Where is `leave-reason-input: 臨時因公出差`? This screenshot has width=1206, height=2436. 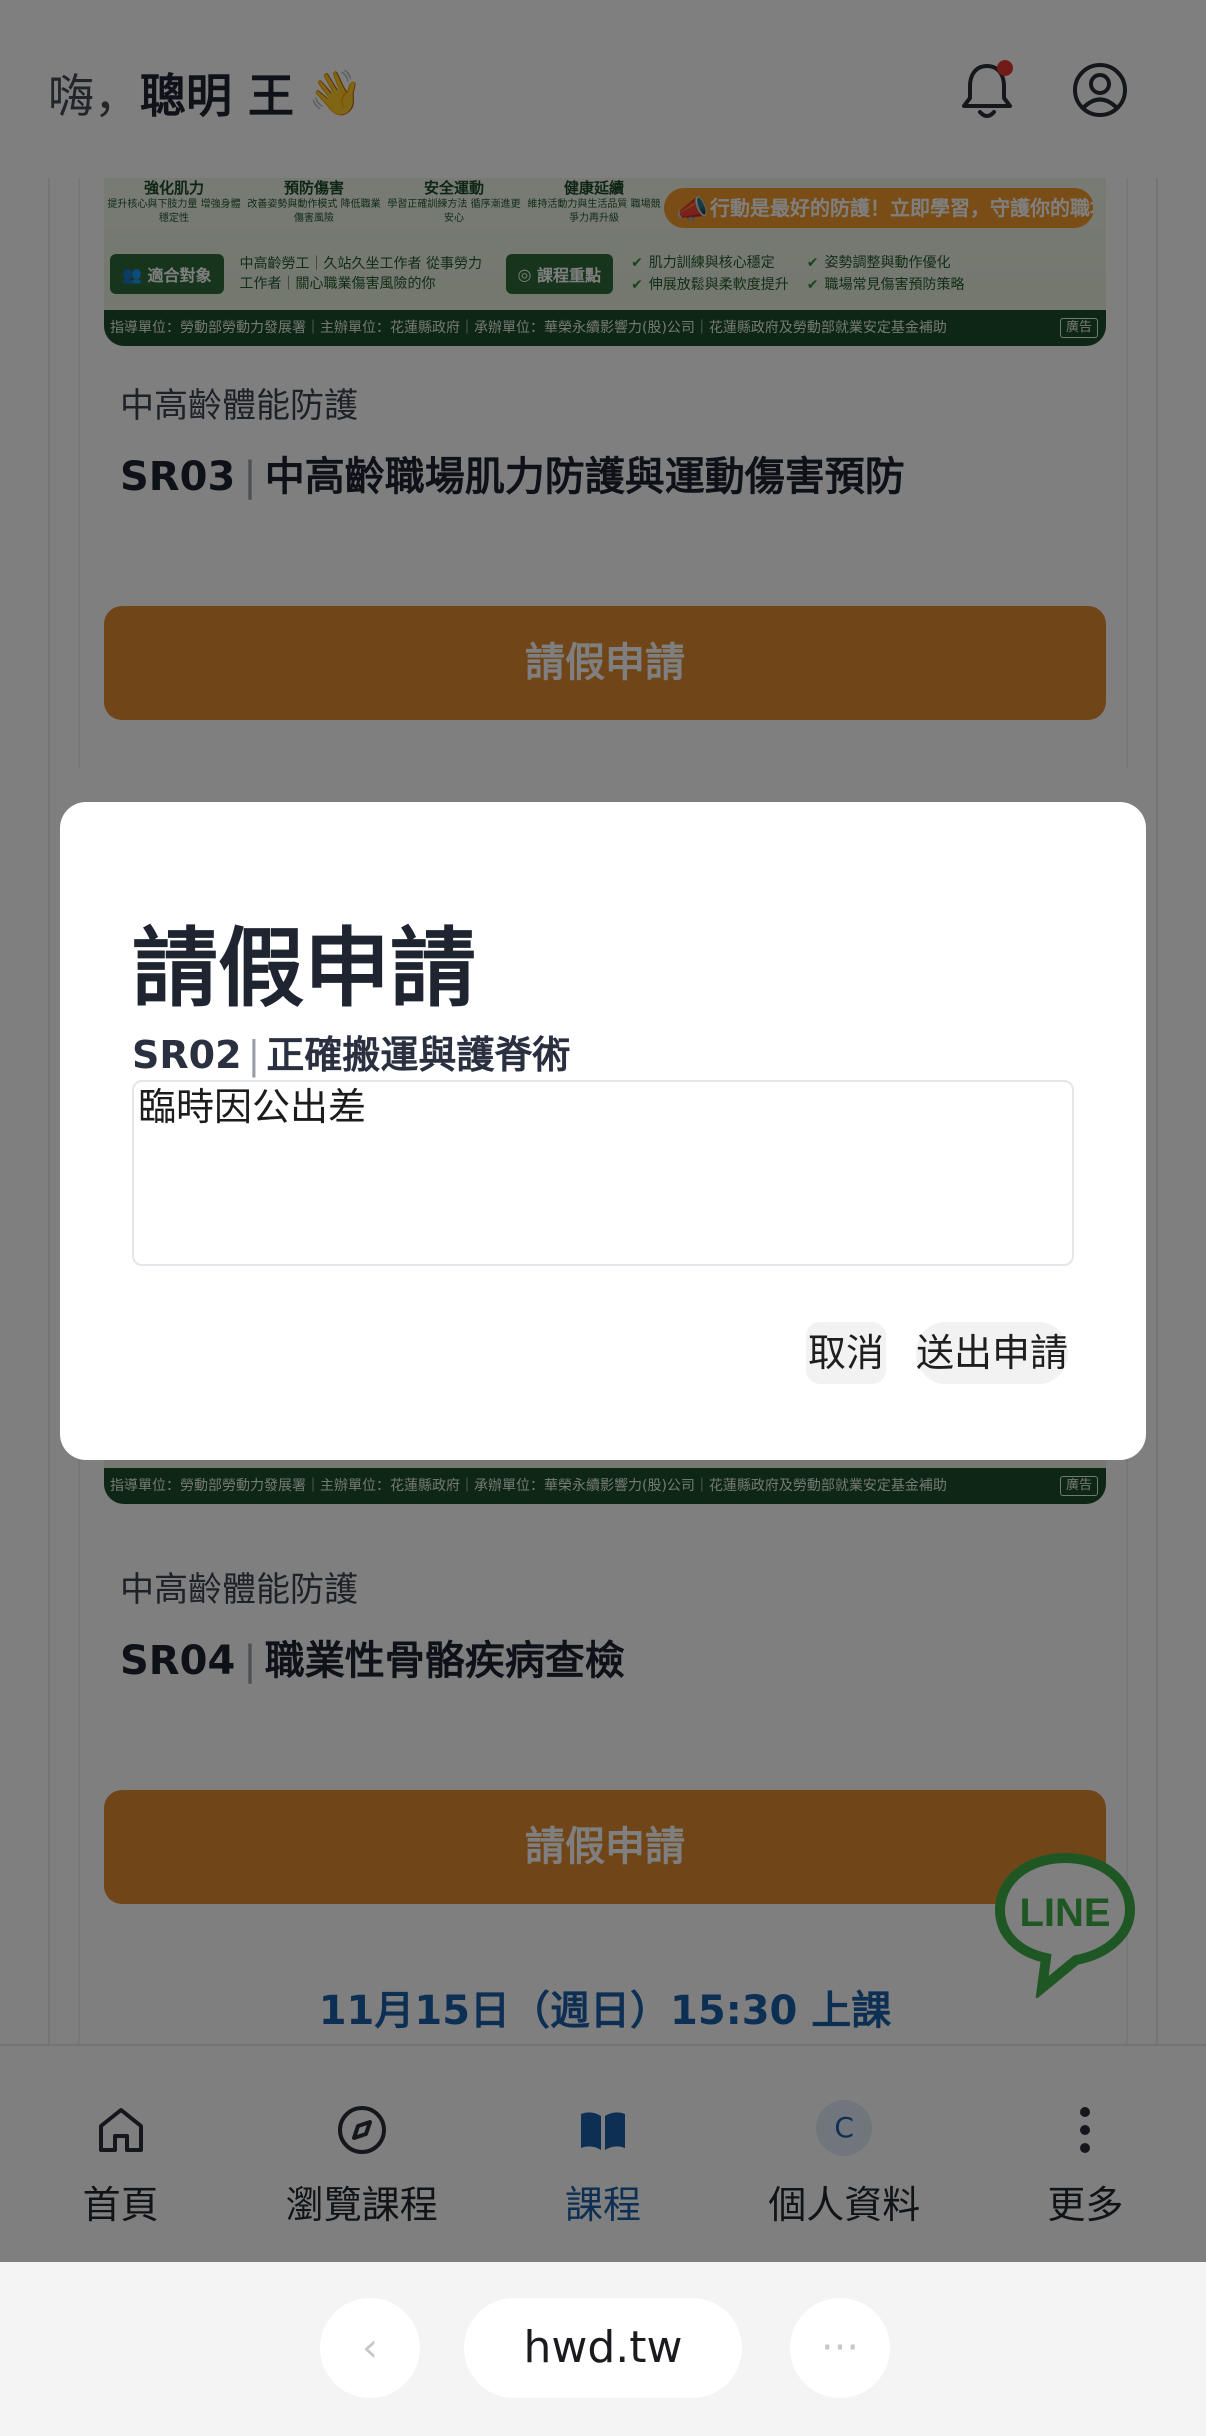 leave-reason-input: 臨時因公出差 is located at coordinates (603, 1173).